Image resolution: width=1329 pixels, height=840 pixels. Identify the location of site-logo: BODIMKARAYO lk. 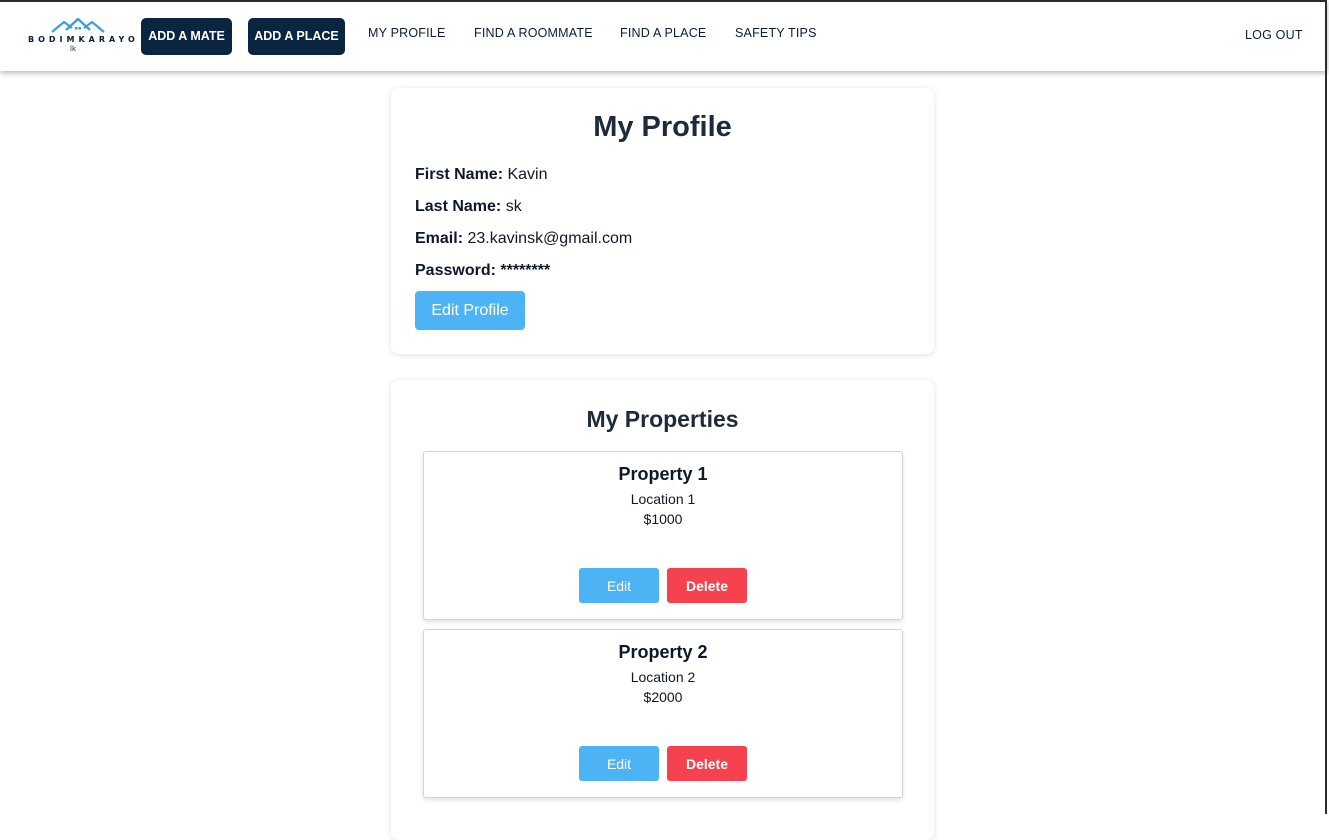
(83, 37).